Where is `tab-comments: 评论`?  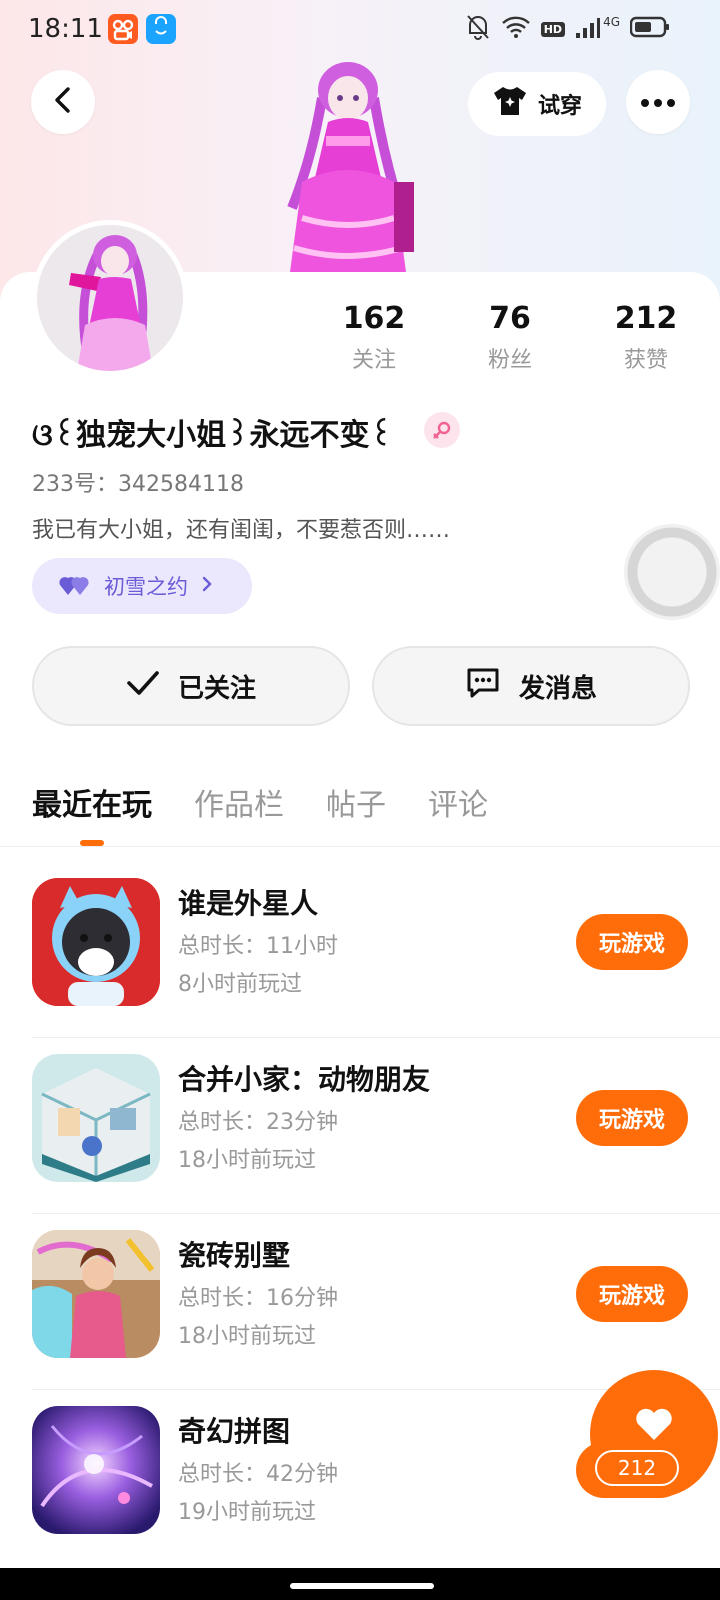 tab-comments: 评论 is located at coordinates (458, 802).